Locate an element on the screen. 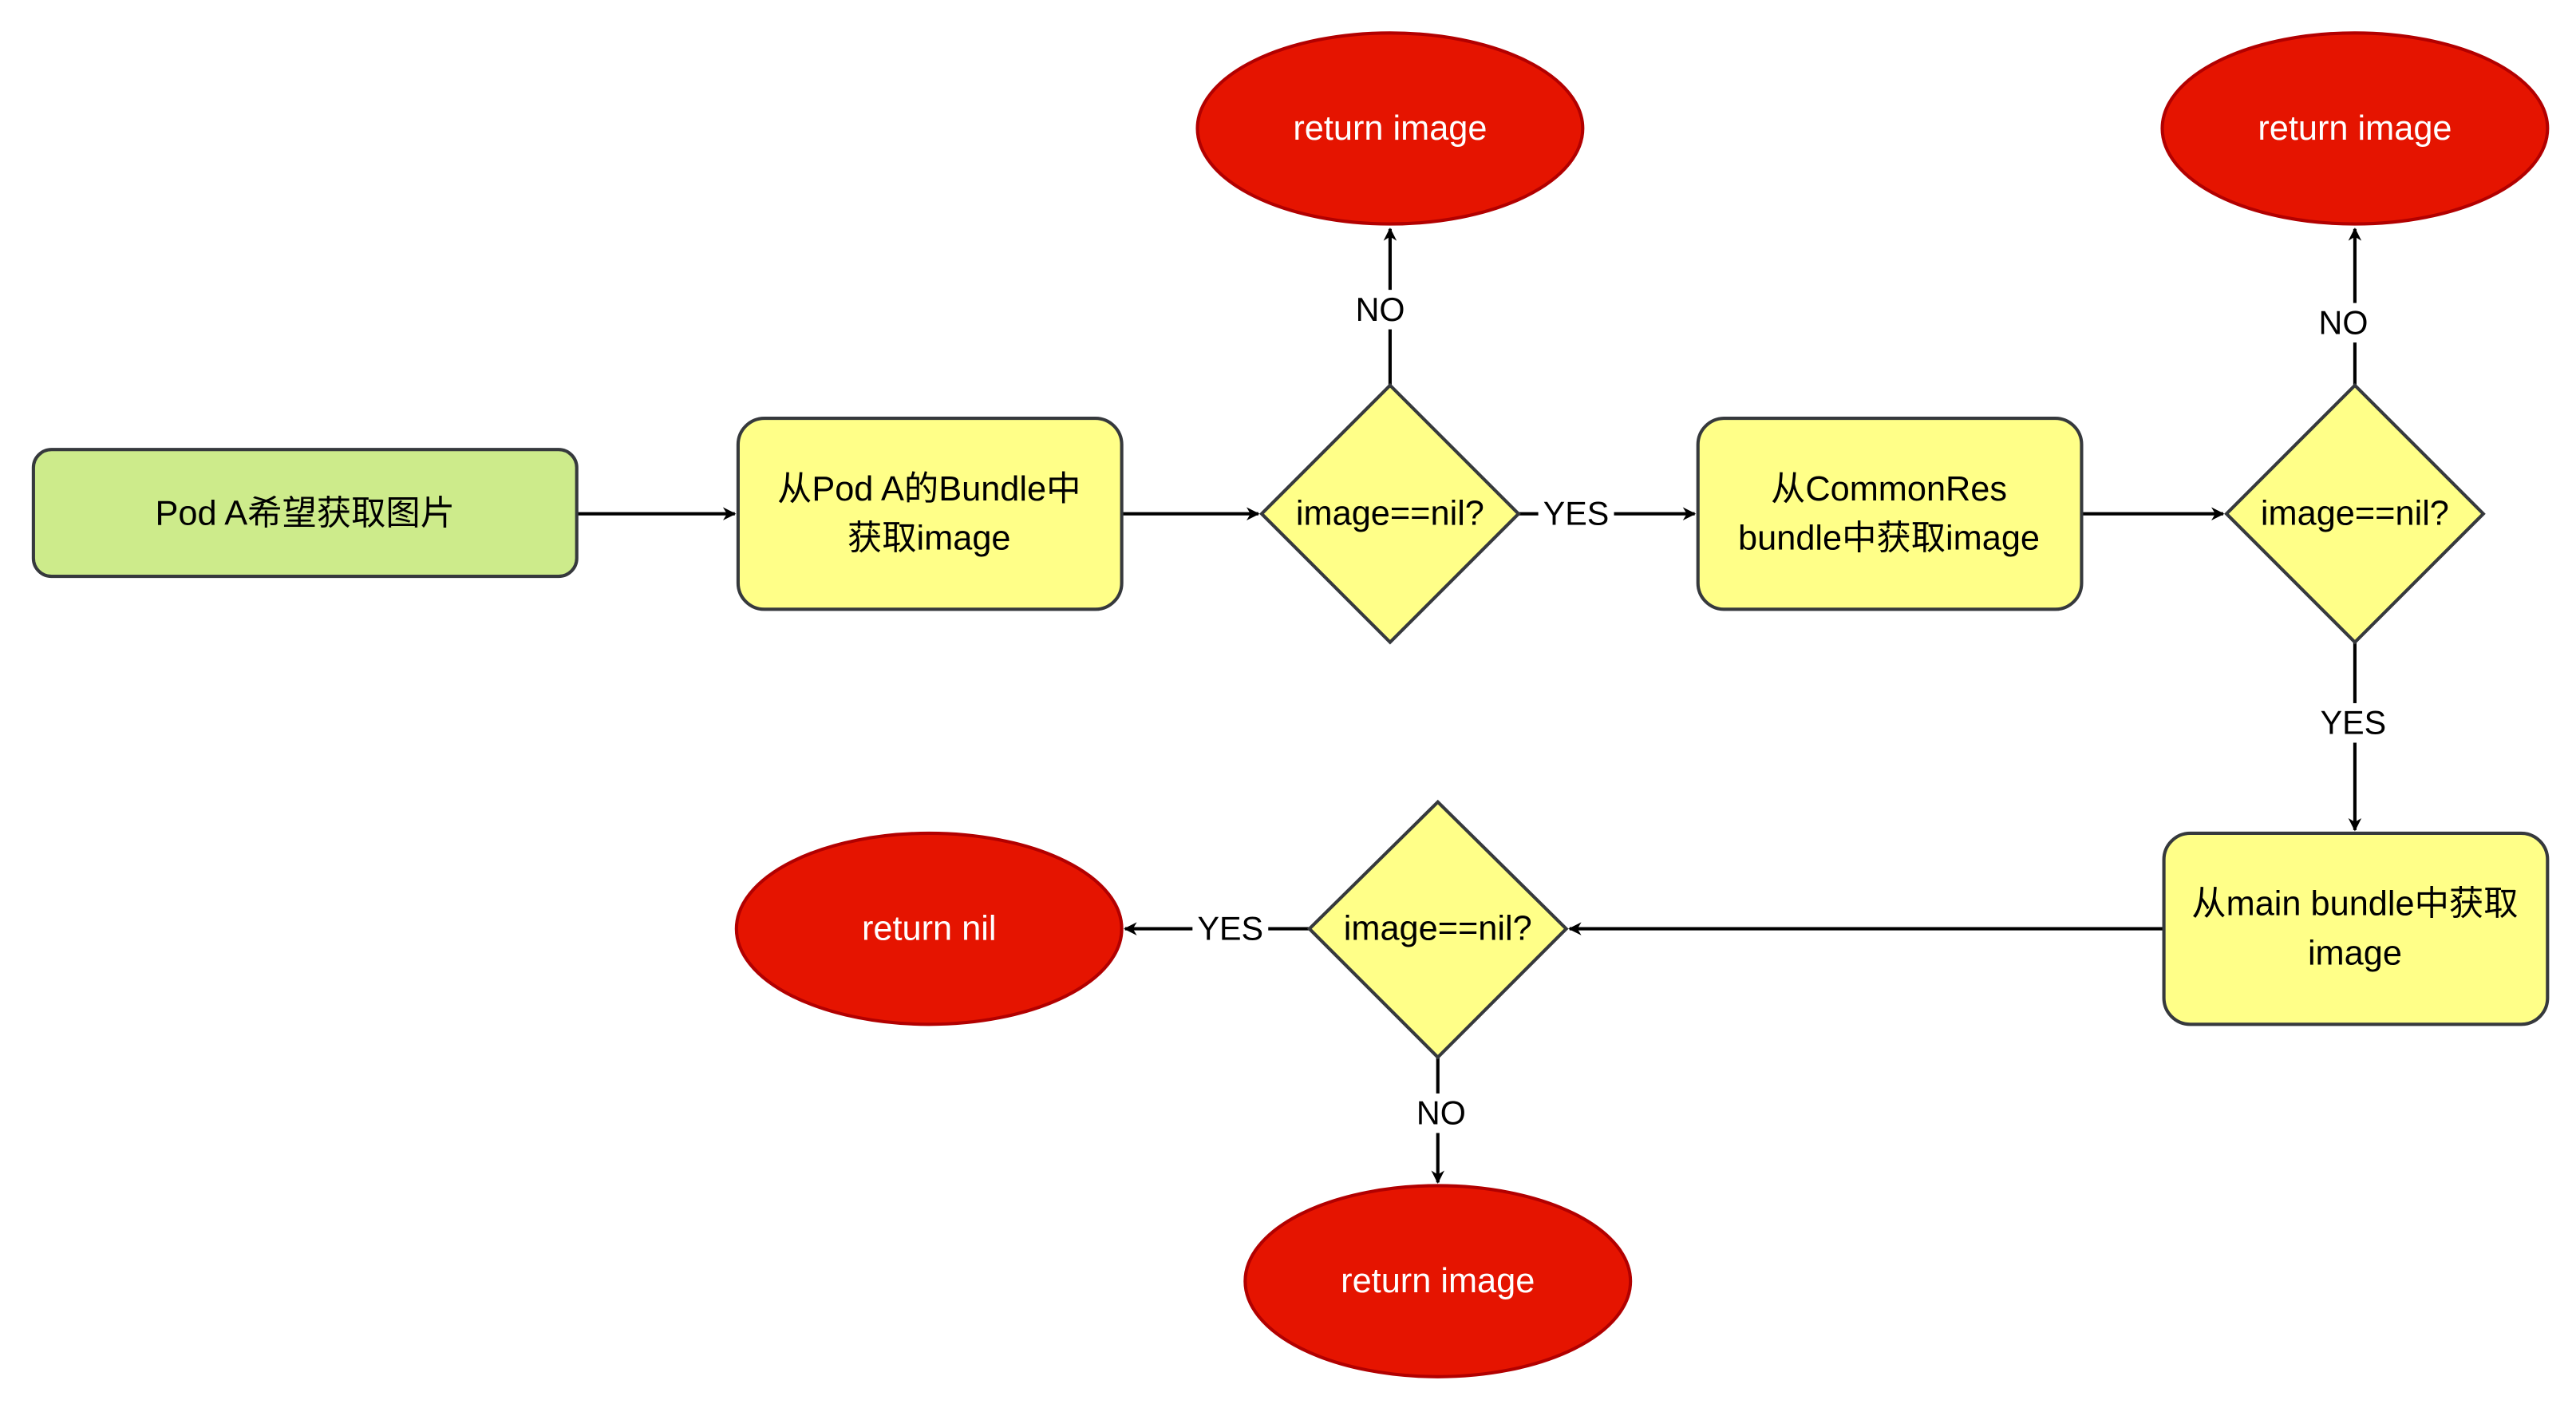 This screenshot has width=2576, height=1408. start-node: Pod A希望获取图片 is located at coordinates (305, 514).